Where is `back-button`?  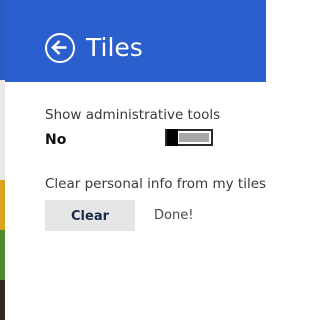 back-button is located at coordinates (60, 48).